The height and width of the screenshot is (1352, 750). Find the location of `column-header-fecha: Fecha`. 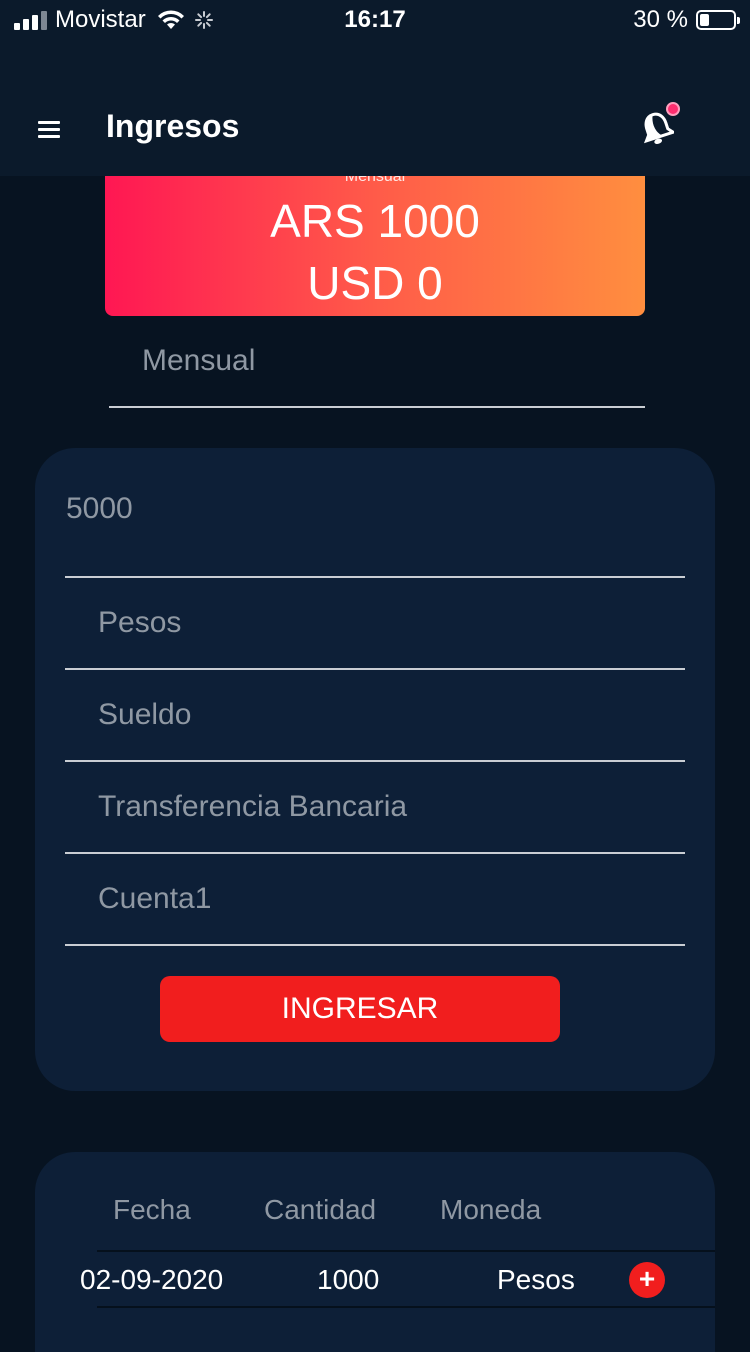

column-header-fecha: Fecha is located at coordinates (152, 1209).